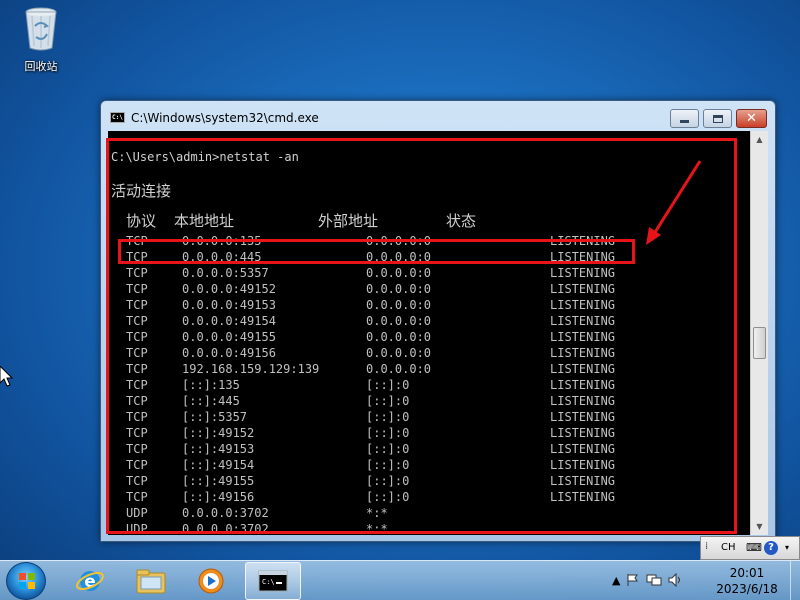 Image resolution: width=800 pixels, height=600 pixels. What do you see at coordinates (684, 118) in the screenshot?
I see `minimize-button` at bounding box center [684, 118].